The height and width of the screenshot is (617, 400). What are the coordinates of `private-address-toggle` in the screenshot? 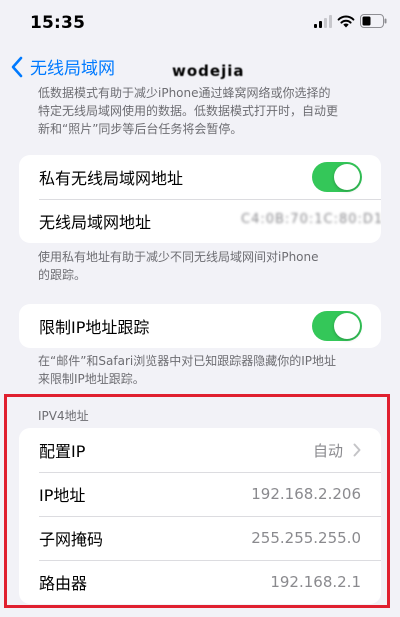 It's located at (337, 177).